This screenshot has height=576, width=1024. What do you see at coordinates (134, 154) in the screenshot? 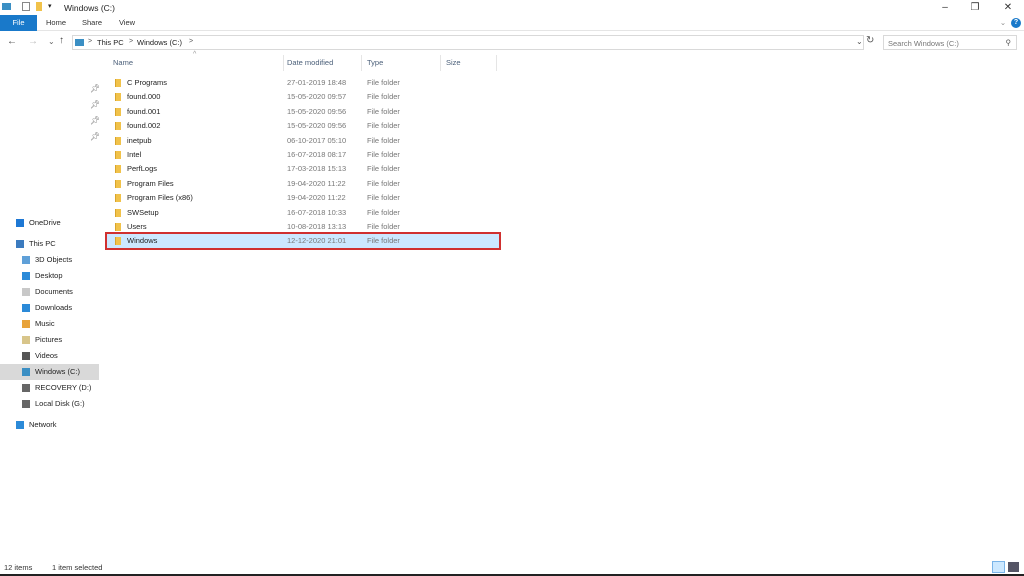
I see `file-name: Intel` at bounding box center [134, 154].